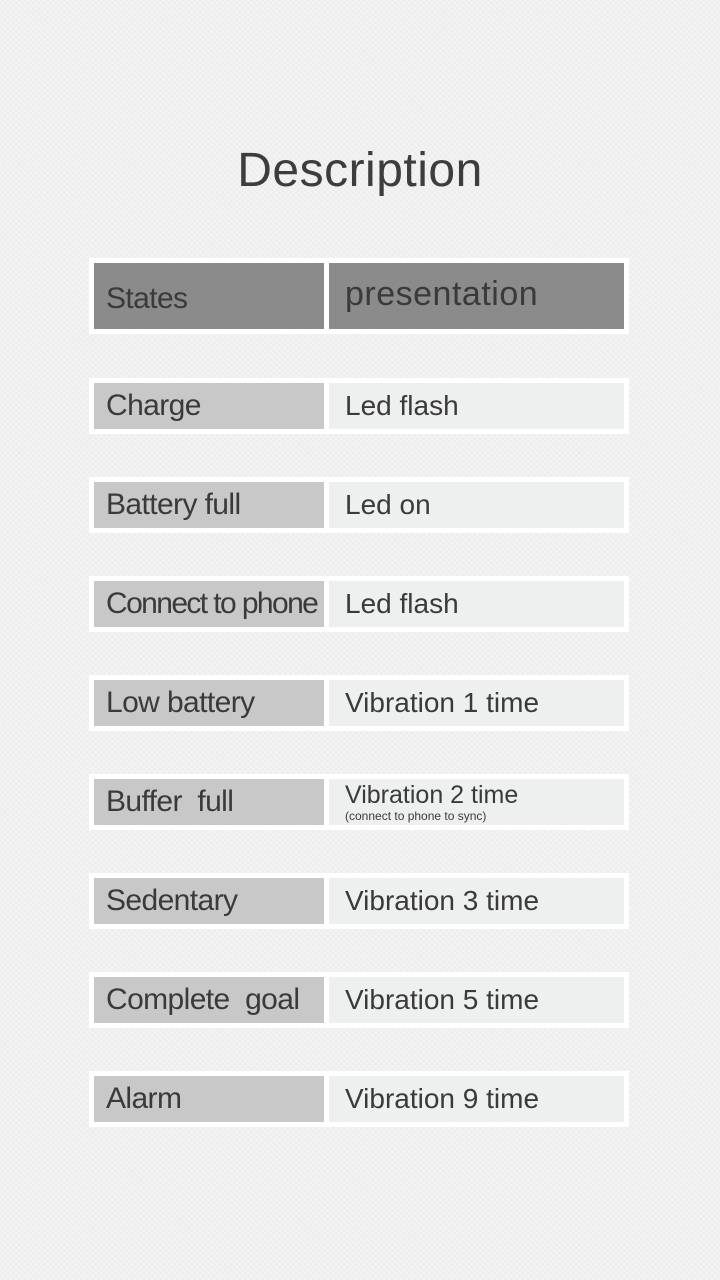 The width and height of the screenshot is (720, 1280). Describe the element at coordinates (209, 1000) in the screenshot. I see `state-cell: Complete goal` at that location.